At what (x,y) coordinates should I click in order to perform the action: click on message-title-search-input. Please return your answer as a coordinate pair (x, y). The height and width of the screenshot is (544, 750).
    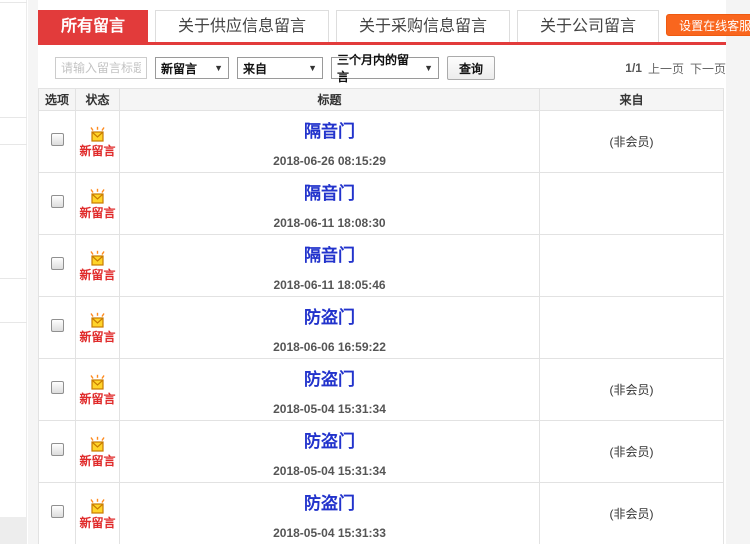
    Looking at the image, I should click on (101, 68).